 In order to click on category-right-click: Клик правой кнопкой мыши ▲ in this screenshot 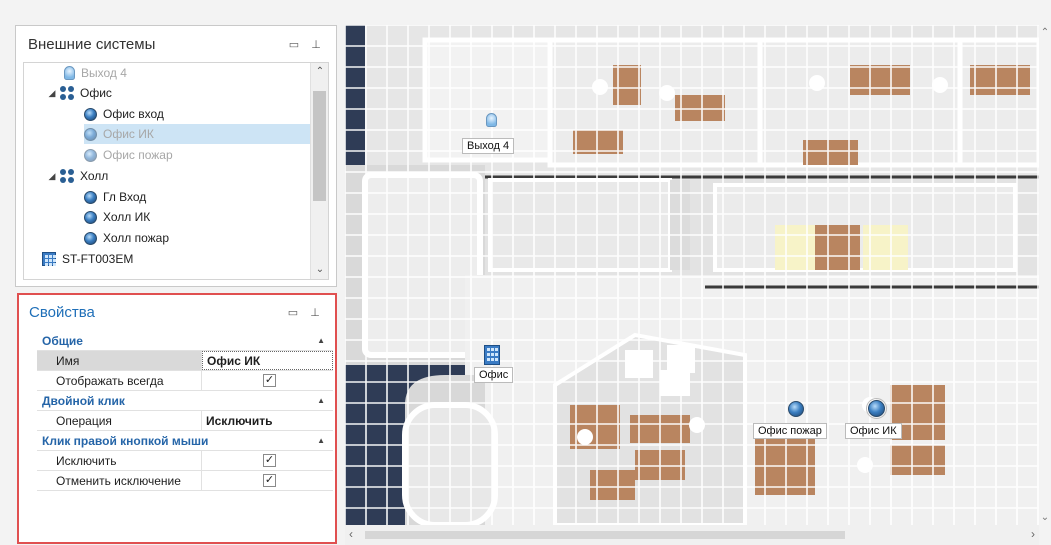, I will do `click(185, 441)`.